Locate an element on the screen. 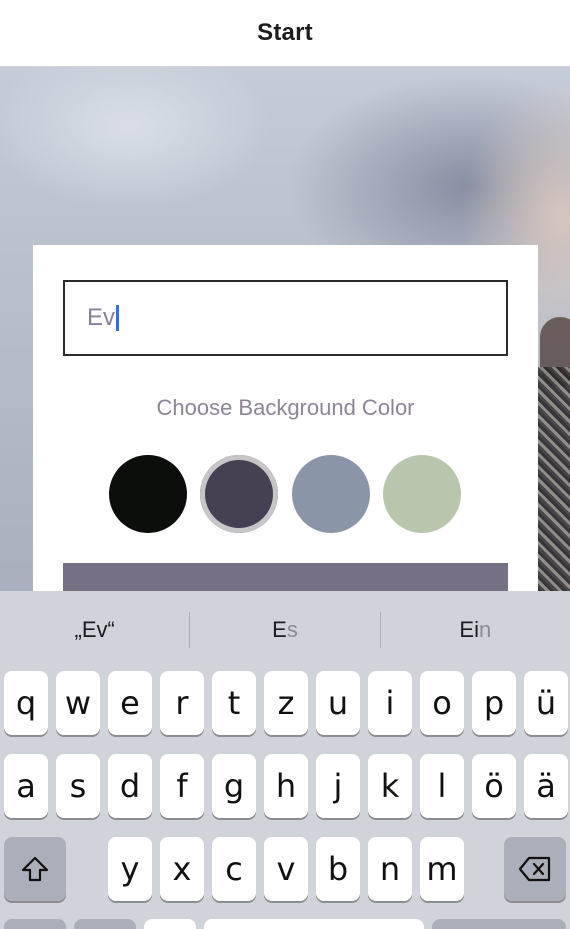 Image resolution: width=570 pixels, height=929 pixels. delete-icon is located at coordinates (535, 869).